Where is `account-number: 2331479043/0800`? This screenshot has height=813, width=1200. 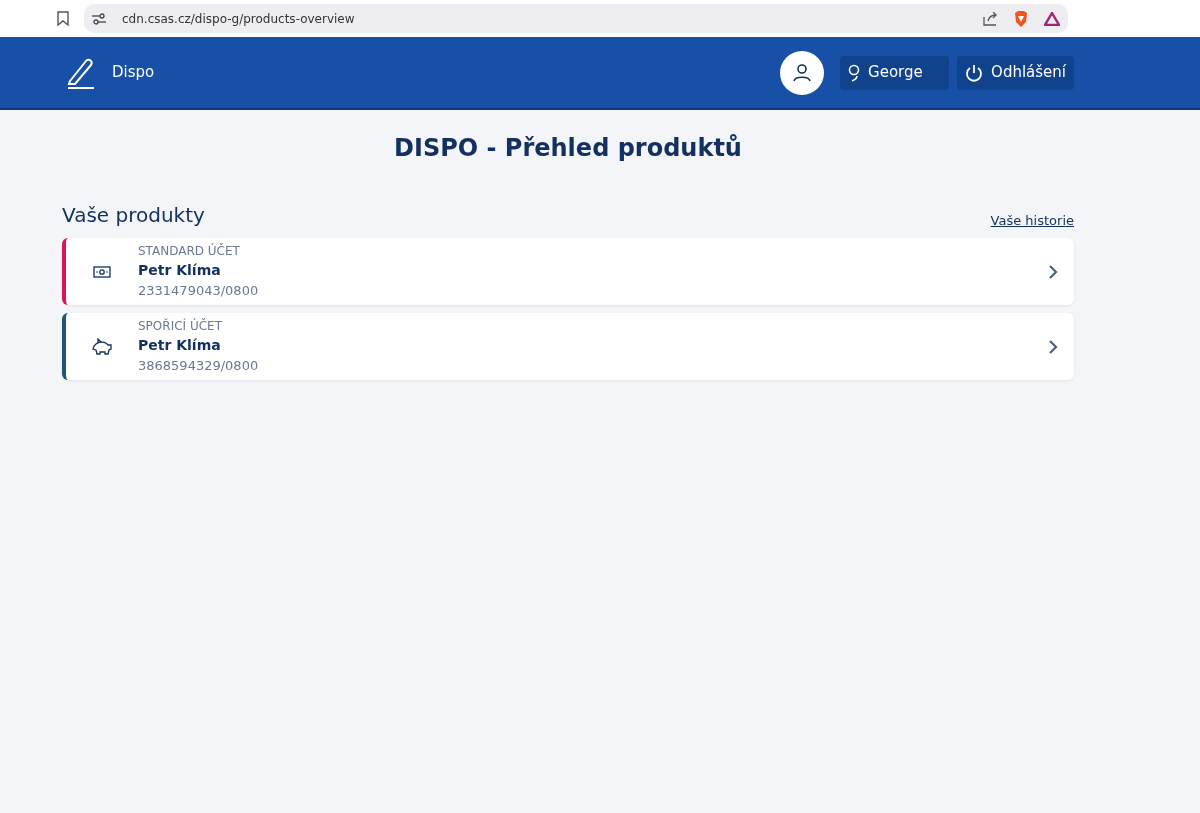
account-number: 2331479043/0800 is located at coordinates (198, 291).